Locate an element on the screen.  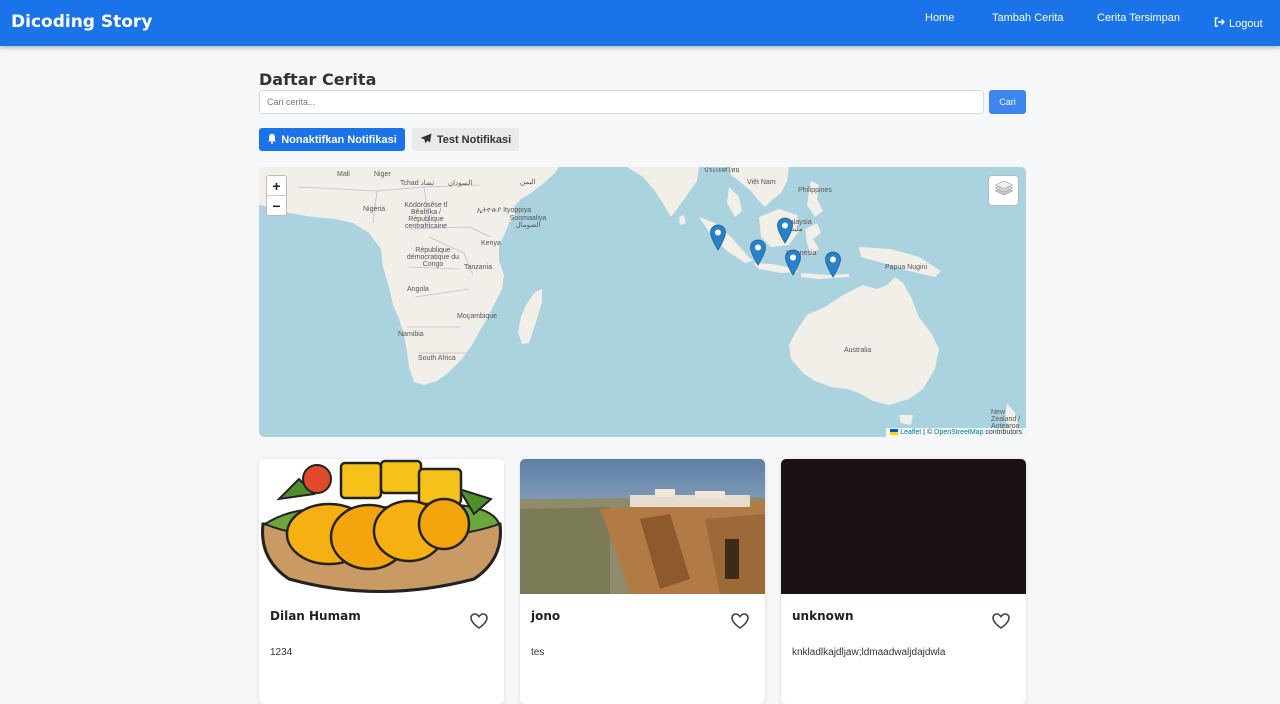
map-zoom-control: + − is located at coordinates (276, 195).